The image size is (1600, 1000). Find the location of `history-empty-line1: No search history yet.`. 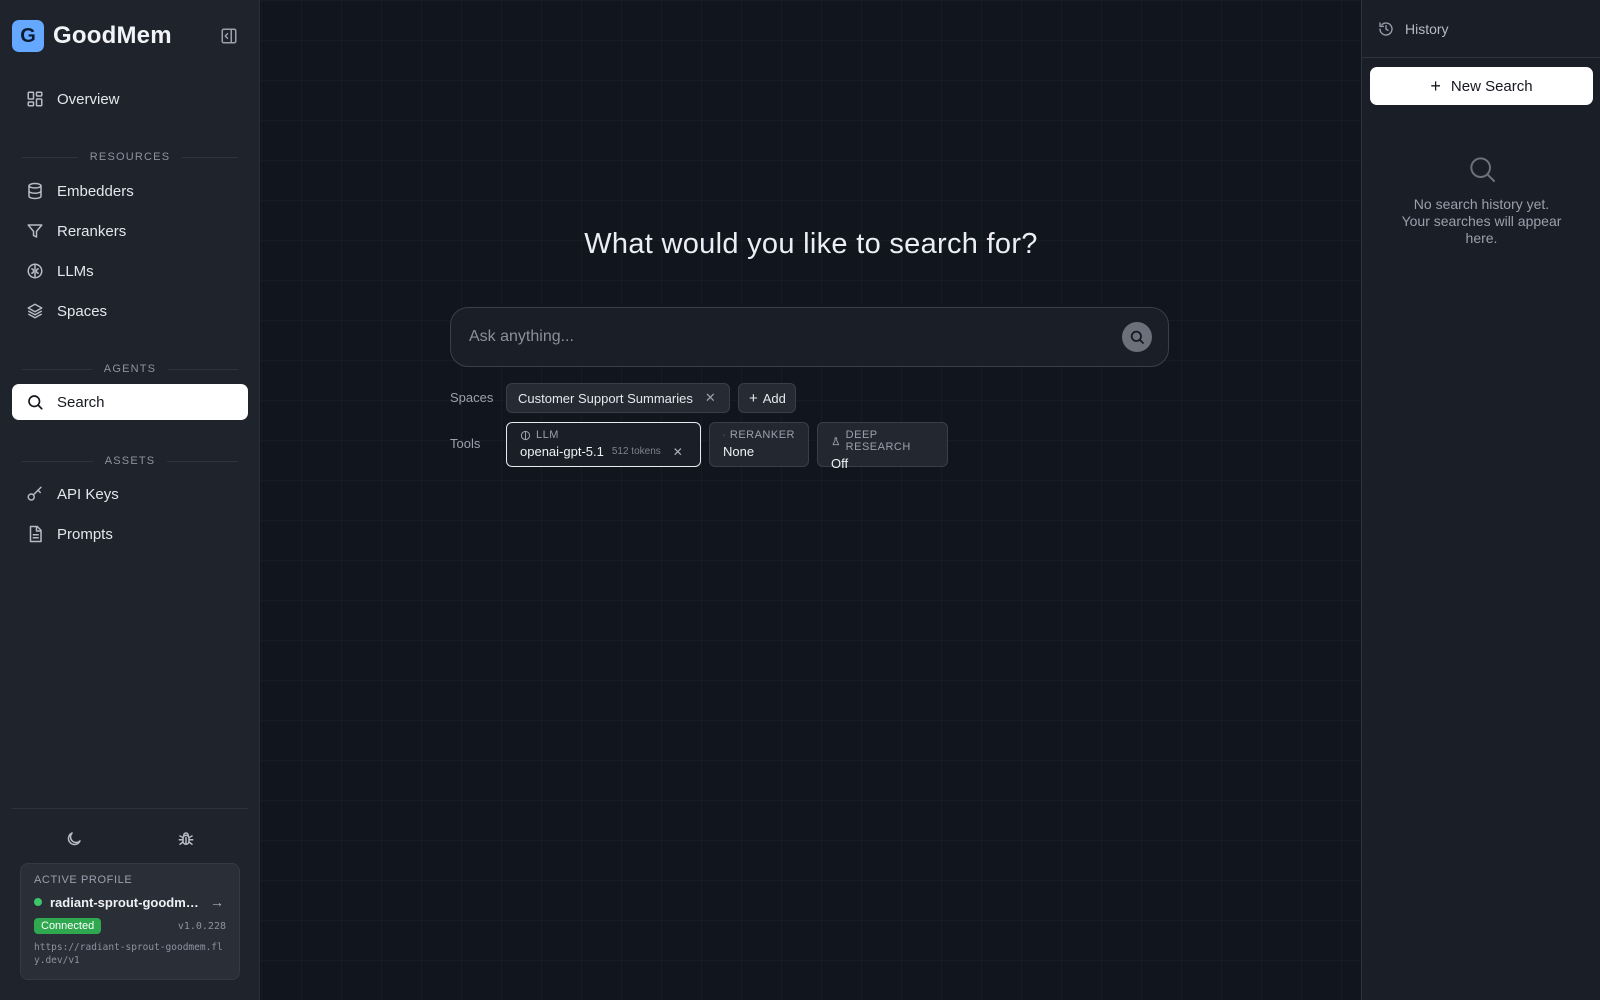

history-empty-line1: No search history yet. is located at coordinates (1481, 204).